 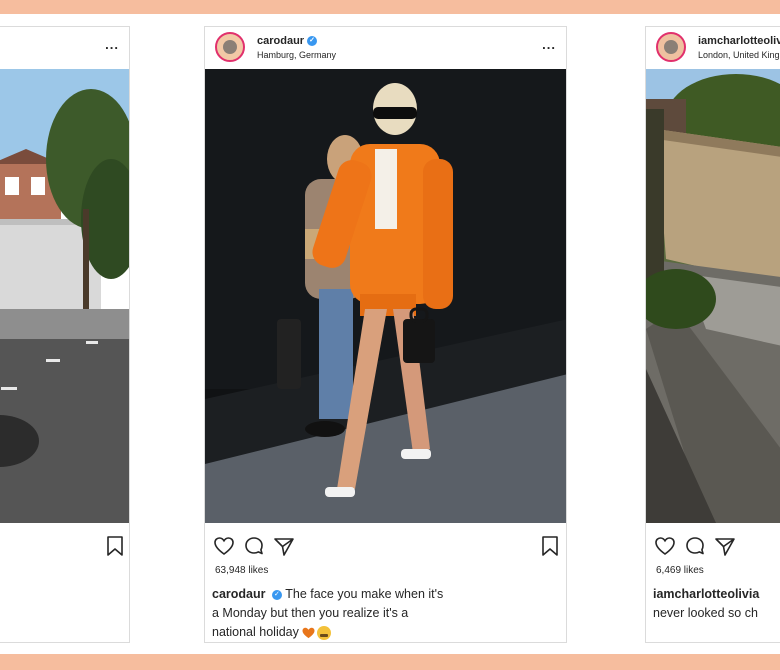 I want to click on grimace-face-emoji-icon, so click(x=324, y=632).